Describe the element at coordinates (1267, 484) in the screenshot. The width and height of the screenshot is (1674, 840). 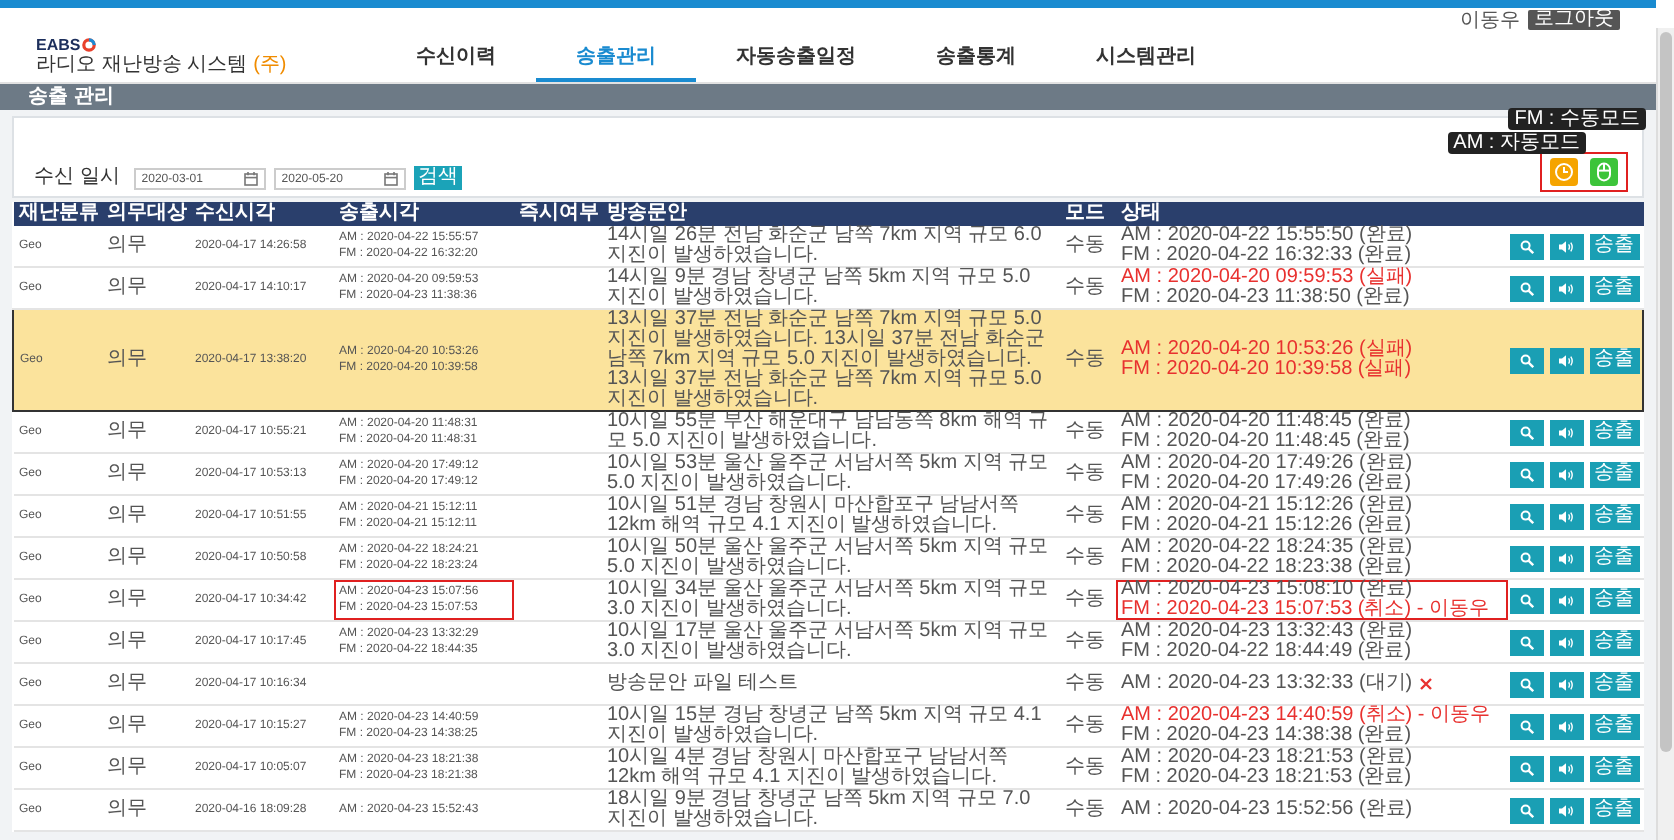
I see `status-text: FM : 2020-04-20 17:49:26 (완료)` at that location.